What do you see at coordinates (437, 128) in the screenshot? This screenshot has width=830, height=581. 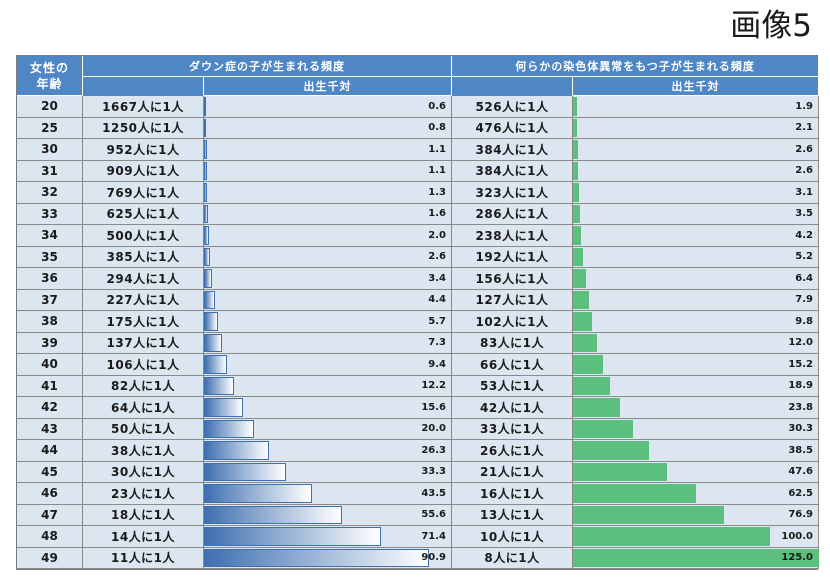 I see `downs-value-label: 0.8` at bounding box center [437, 128].